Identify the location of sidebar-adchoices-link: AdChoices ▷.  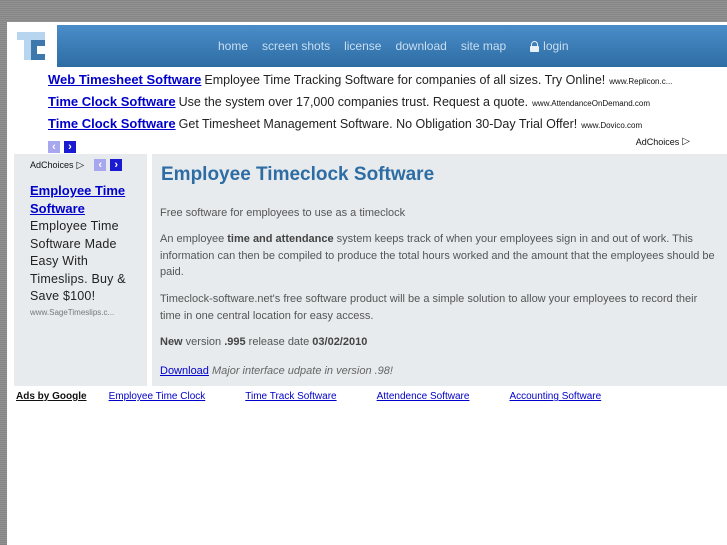
(57, 165).